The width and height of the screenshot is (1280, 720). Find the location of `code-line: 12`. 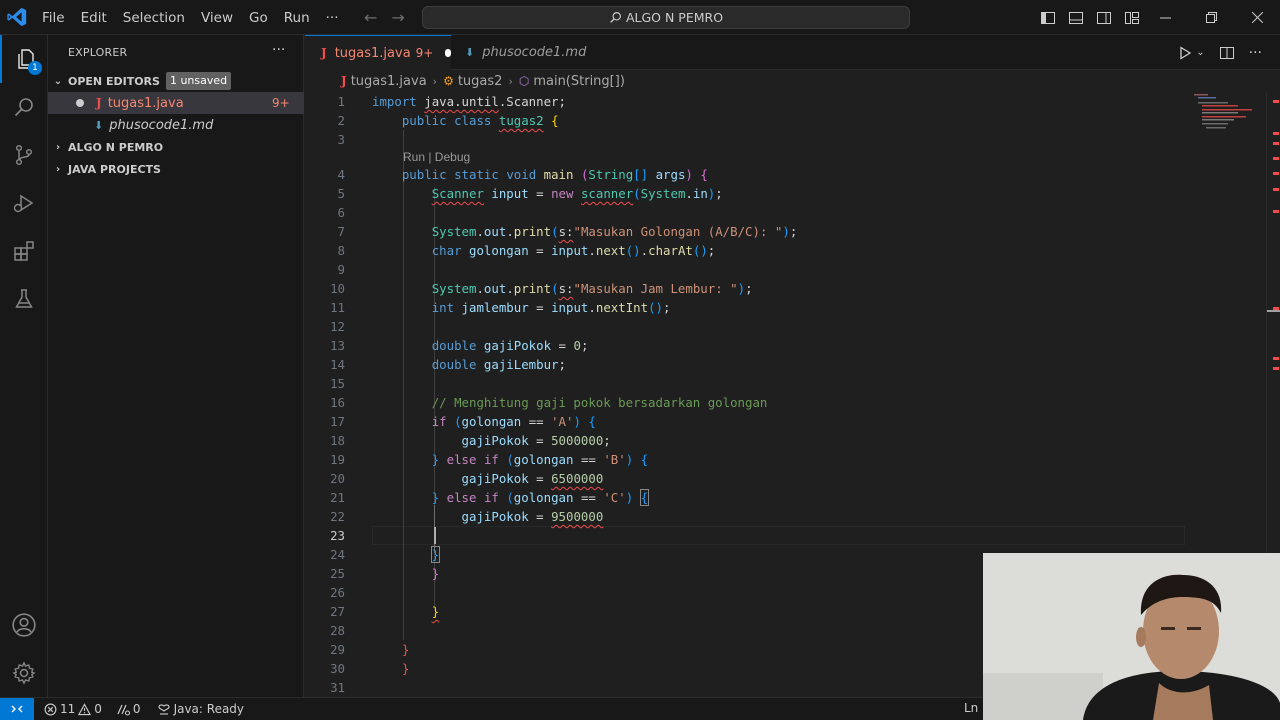

code-line: 12 is located at coordinates (337, 326).